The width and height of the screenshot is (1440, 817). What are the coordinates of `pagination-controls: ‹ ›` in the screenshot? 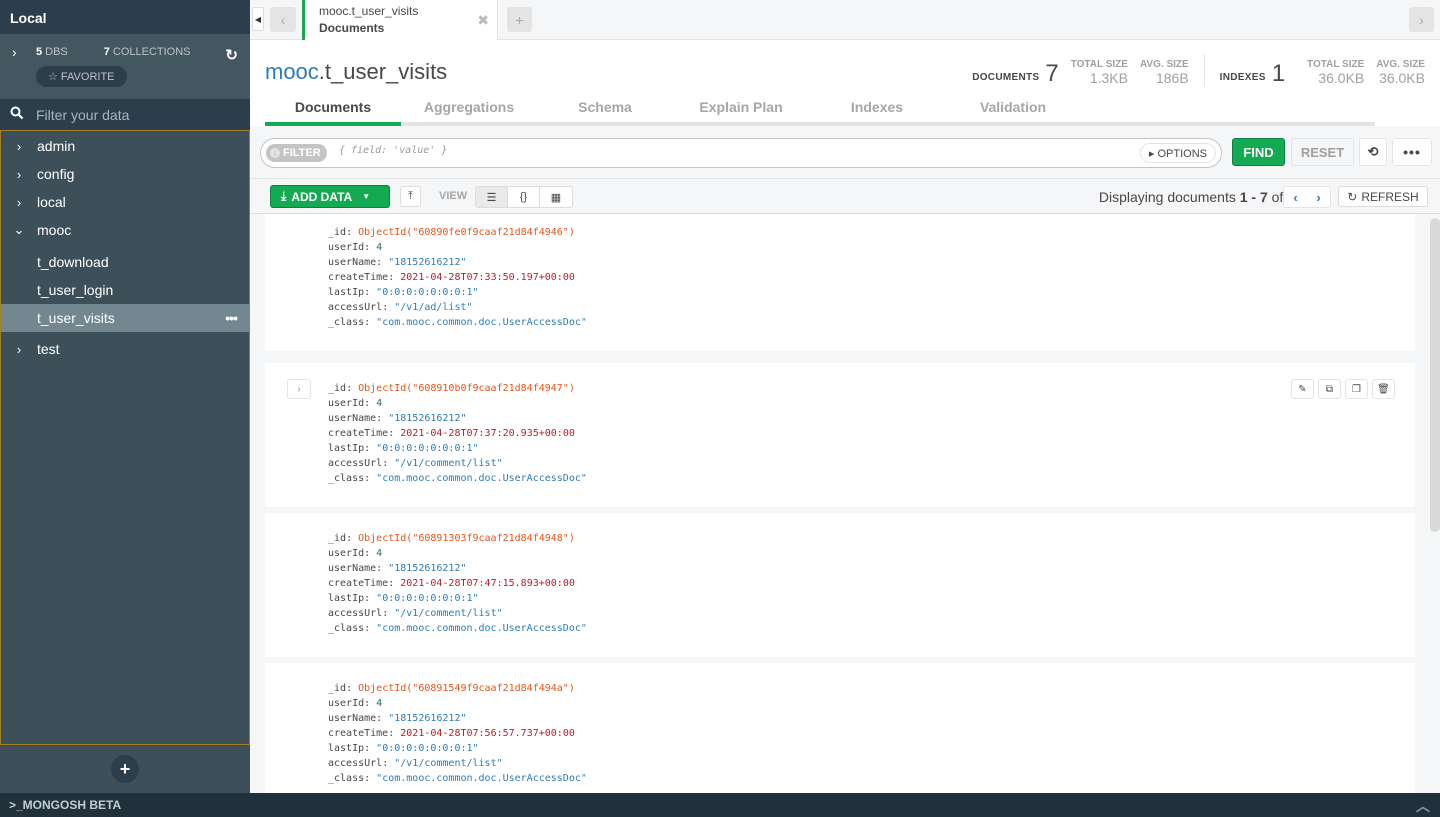 It's located at (1307, 197).